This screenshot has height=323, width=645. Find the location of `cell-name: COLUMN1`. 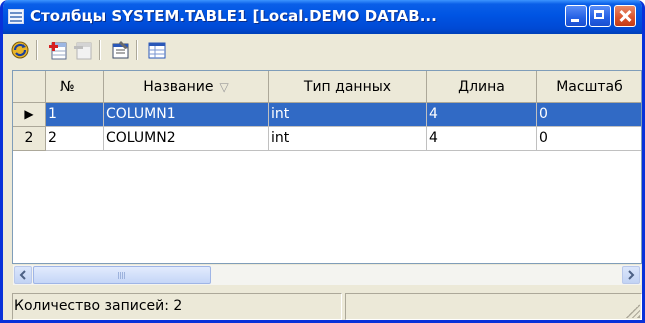

cell-name: COLUMN1 is located at coordinates (186, 115).